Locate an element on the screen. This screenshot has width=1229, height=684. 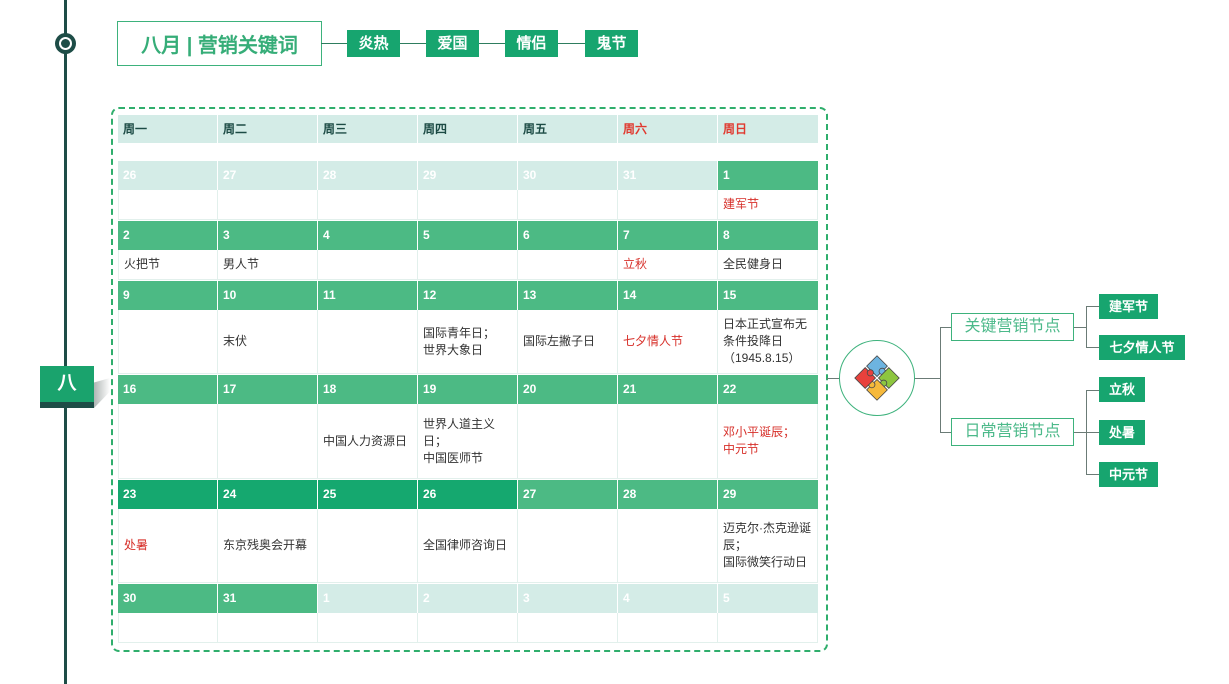
weekday-label: 周四 is located at coordinates (468, 129).